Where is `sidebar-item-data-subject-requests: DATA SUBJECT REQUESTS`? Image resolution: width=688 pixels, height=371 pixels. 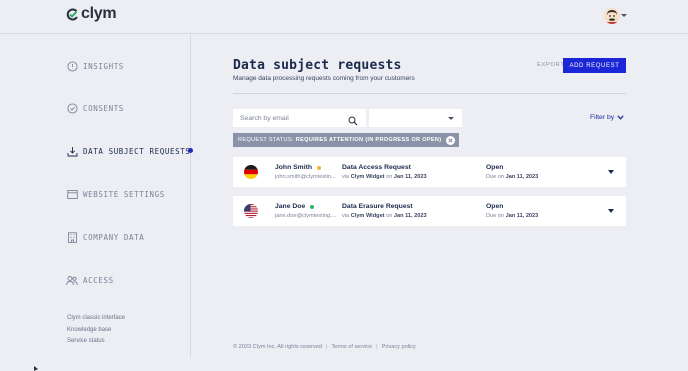
sidebar-item-data-subject-requests: DATA SUBJECT REQUESTS is located at coordinates (128, 151).